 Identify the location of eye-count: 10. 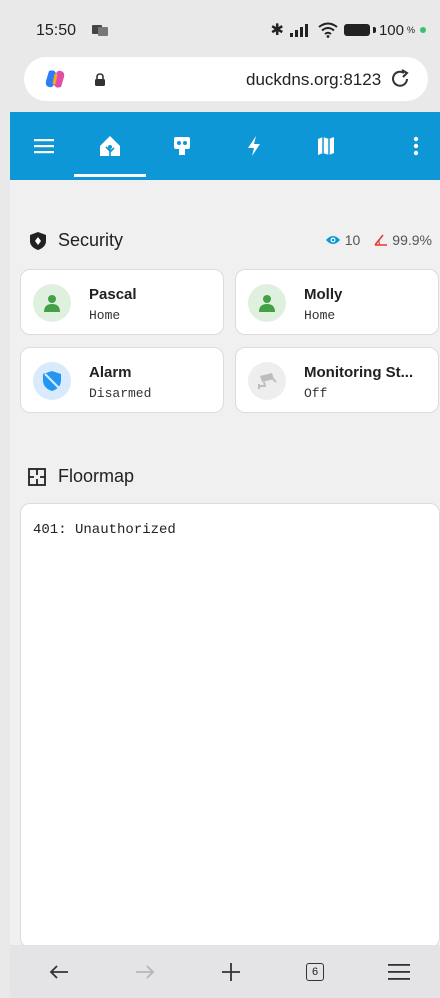
(352, 240).